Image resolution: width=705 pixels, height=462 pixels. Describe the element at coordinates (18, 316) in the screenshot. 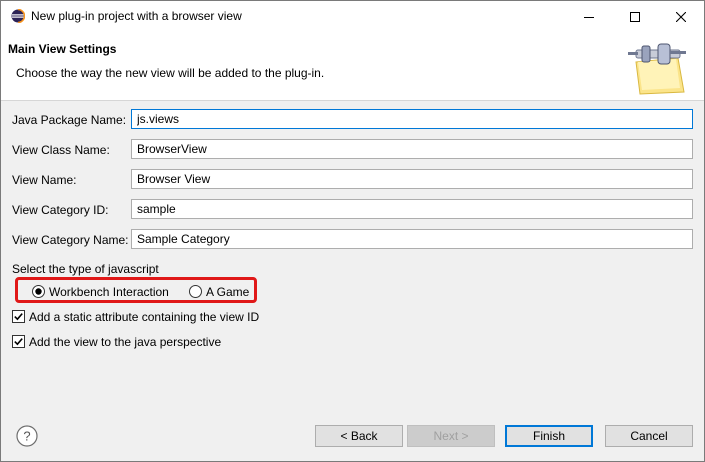

I see `static-attribute-checkbox` at that location.